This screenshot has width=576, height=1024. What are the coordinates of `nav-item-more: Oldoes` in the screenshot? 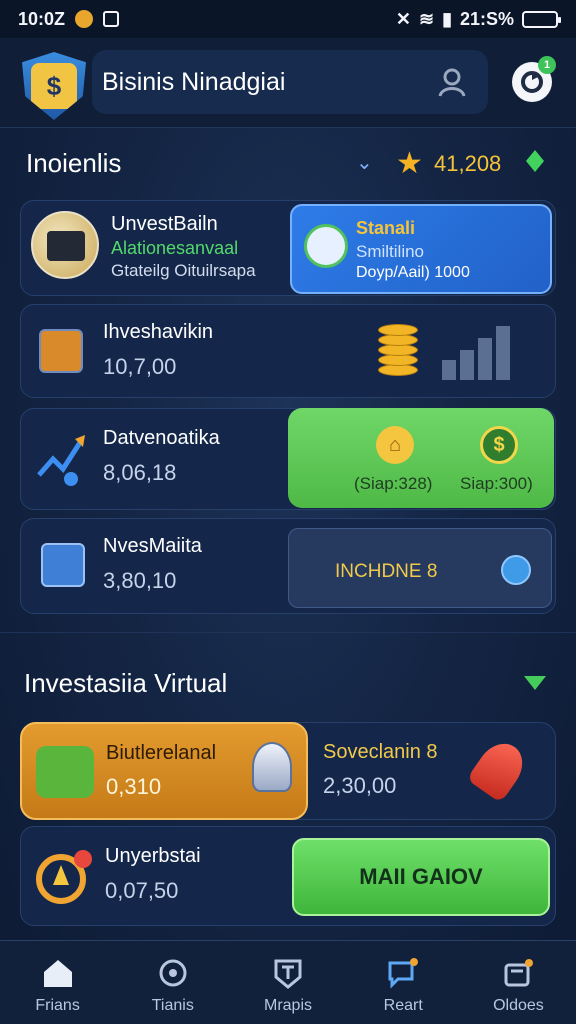 It's located at (518, 982).